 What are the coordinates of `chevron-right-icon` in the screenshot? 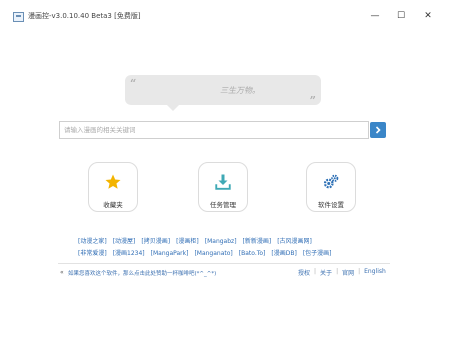 It's located at (378, 130).